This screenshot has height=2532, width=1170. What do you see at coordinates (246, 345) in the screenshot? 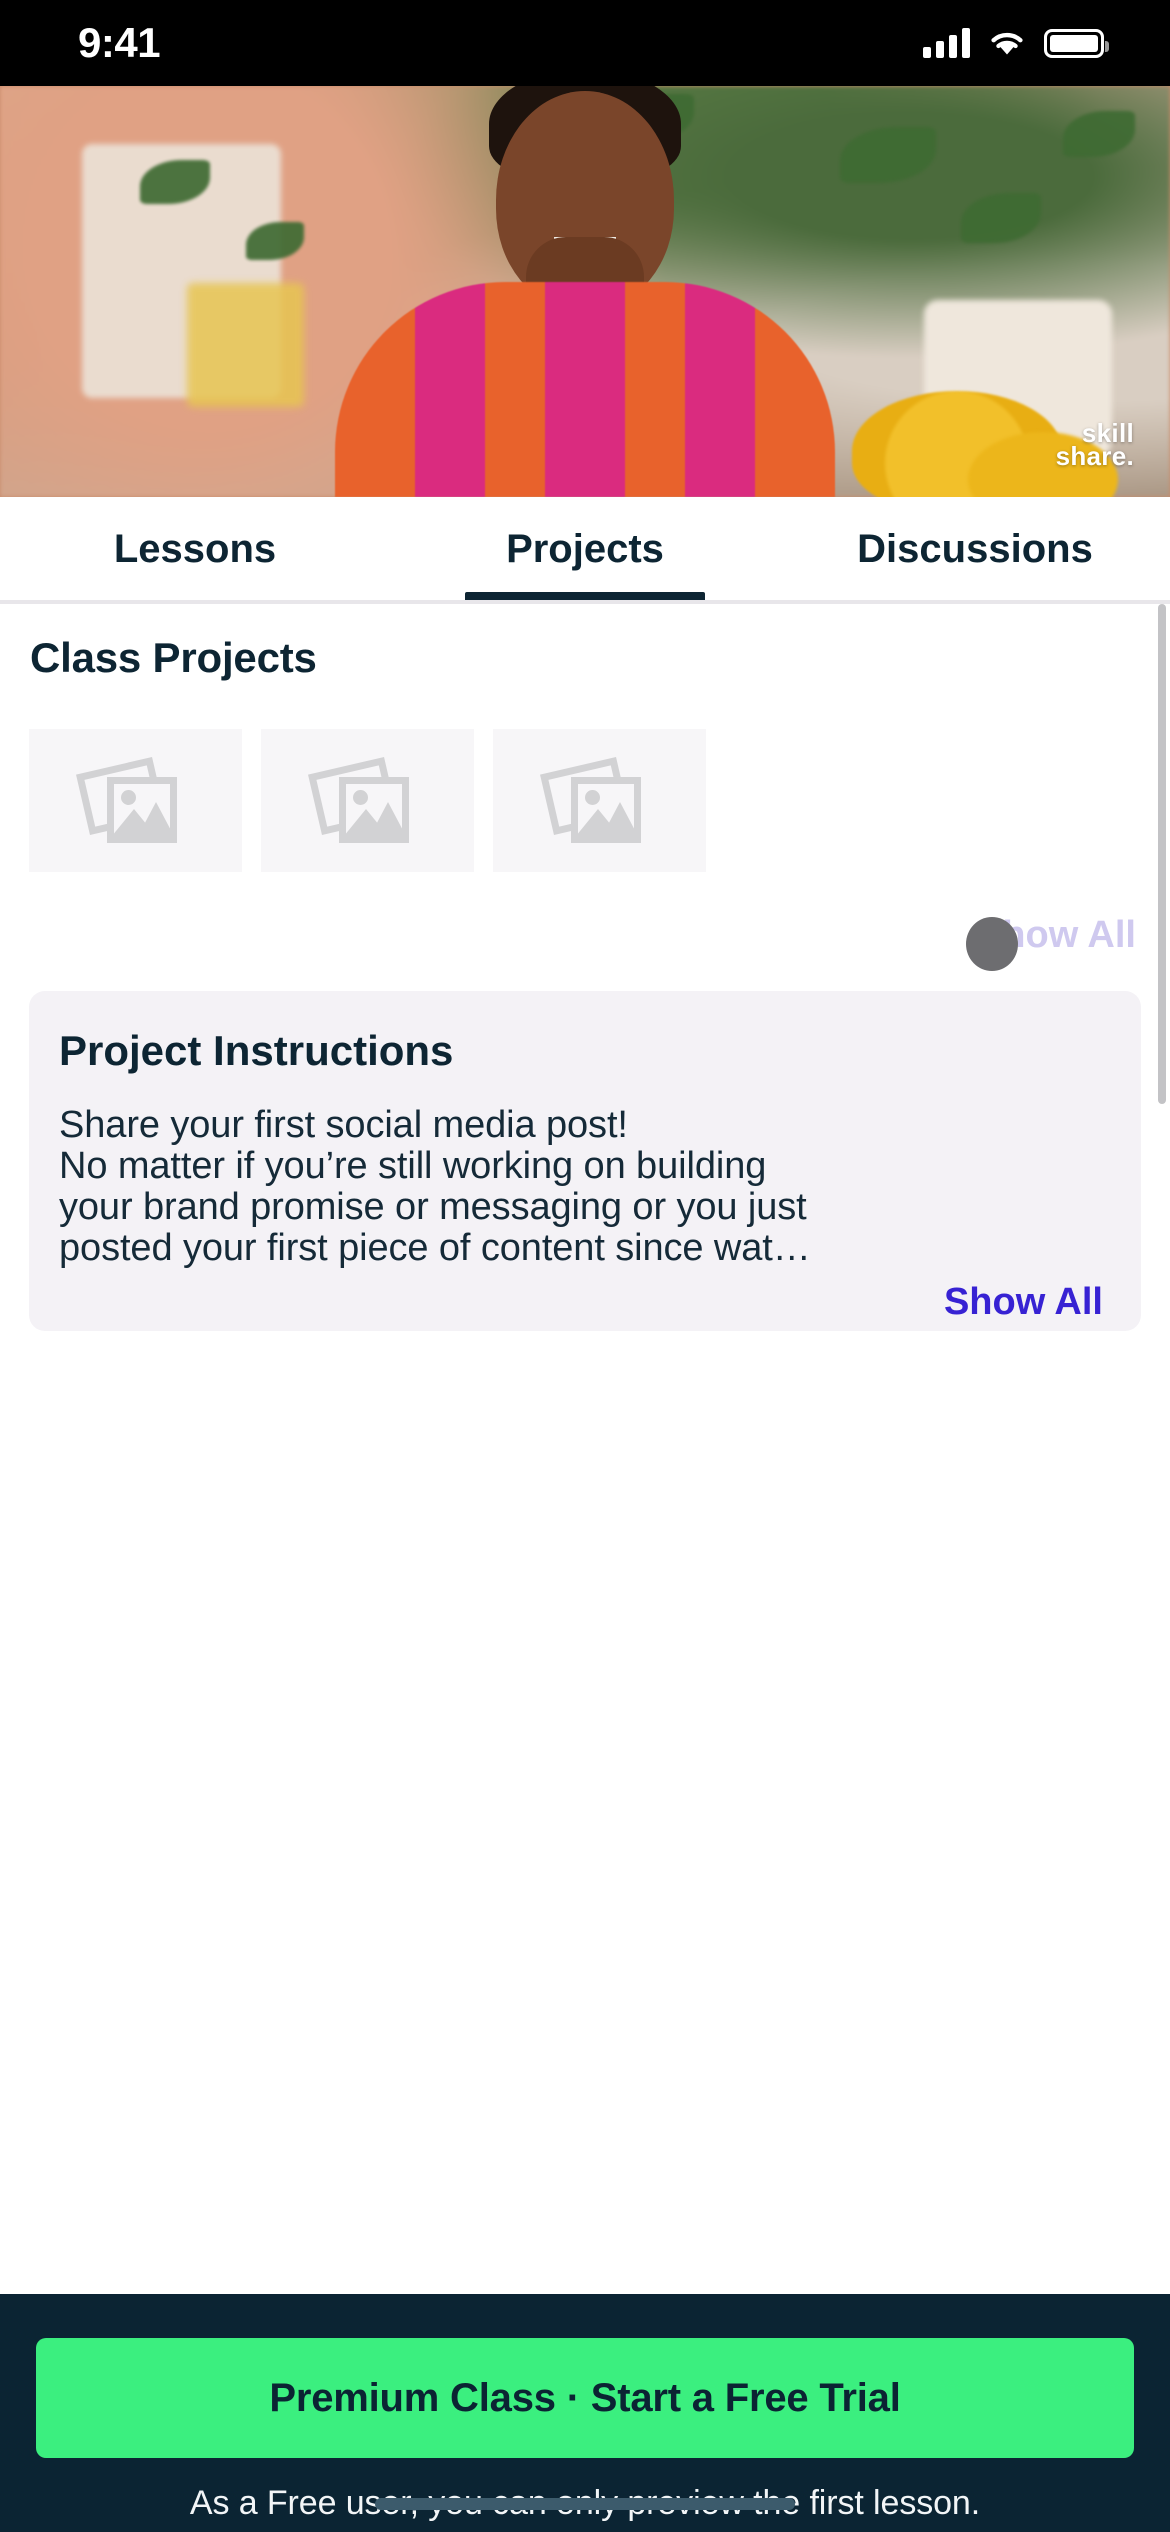
I see `background-plant-pot-left` at bounding box center [246, 345].